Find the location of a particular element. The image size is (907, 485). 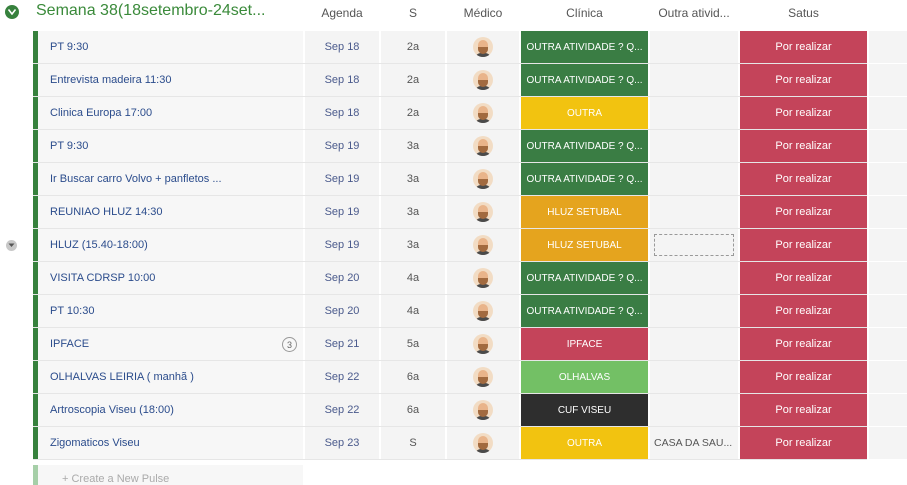

pulse-name: Clinica Europa 17:00 is located at coordinates (168, 113).